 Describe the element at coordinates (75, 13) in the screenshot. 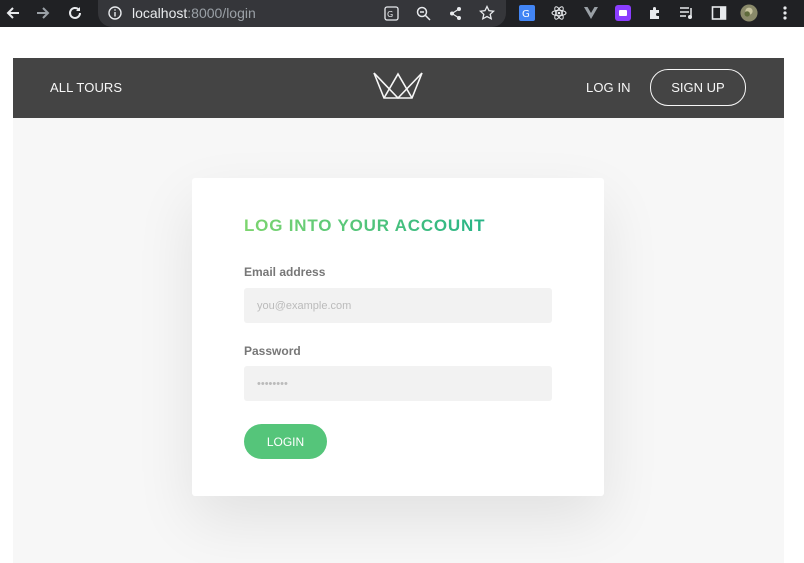

I see `reload-icon` at that location.